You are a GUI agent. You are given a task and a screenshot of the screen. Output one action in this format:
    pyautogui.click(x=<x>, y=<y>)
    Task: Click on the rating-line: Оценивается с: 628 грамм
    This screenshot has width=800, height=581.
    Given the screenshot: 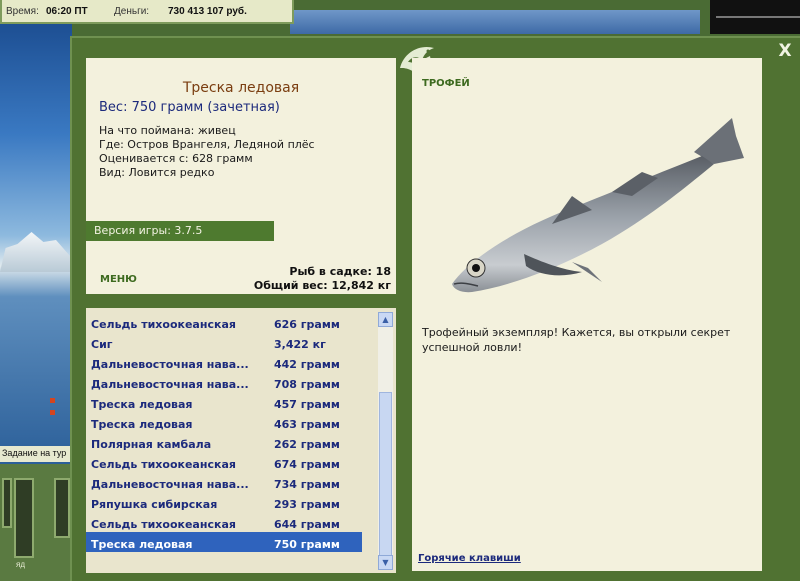 What is the action you would take?
    pyautogui.click(x=176, y=158)
    